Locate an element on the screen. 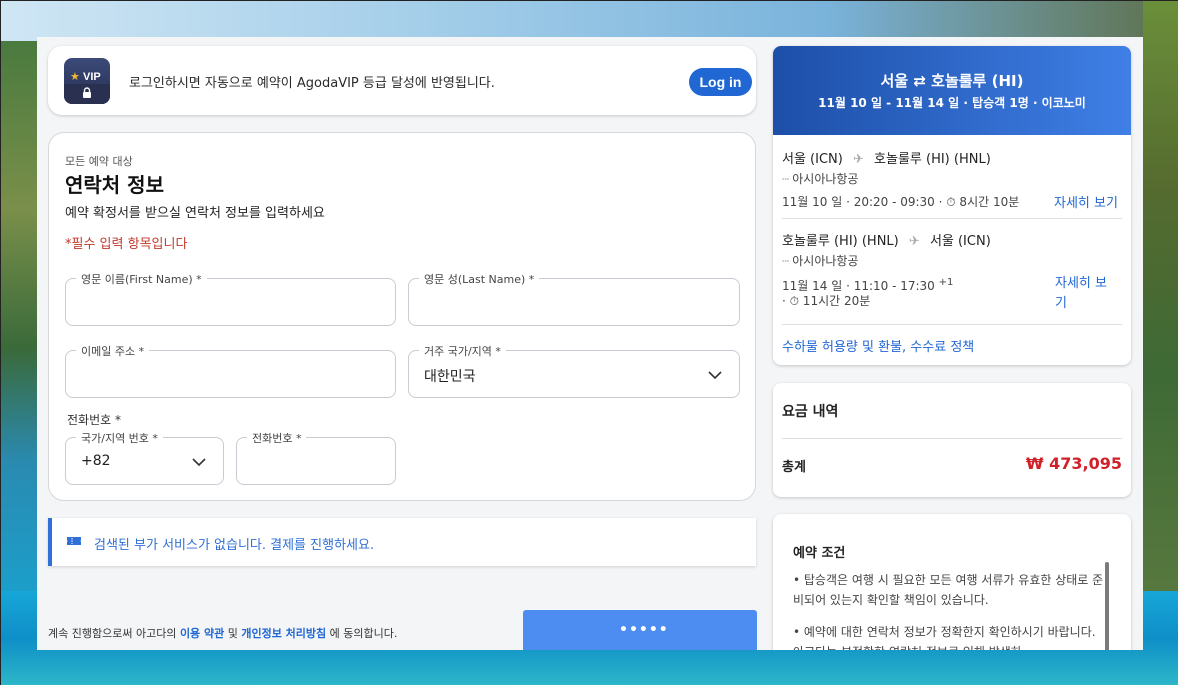 The height and width of the screenshot is (685, 1178). return-details-link: 자세히 보 기 is located at coordinates (1081, 294).